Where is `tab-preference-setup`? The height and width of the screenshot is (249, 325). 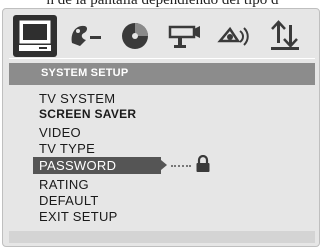
tab-preference-setup is located at coordinates (285, 36).